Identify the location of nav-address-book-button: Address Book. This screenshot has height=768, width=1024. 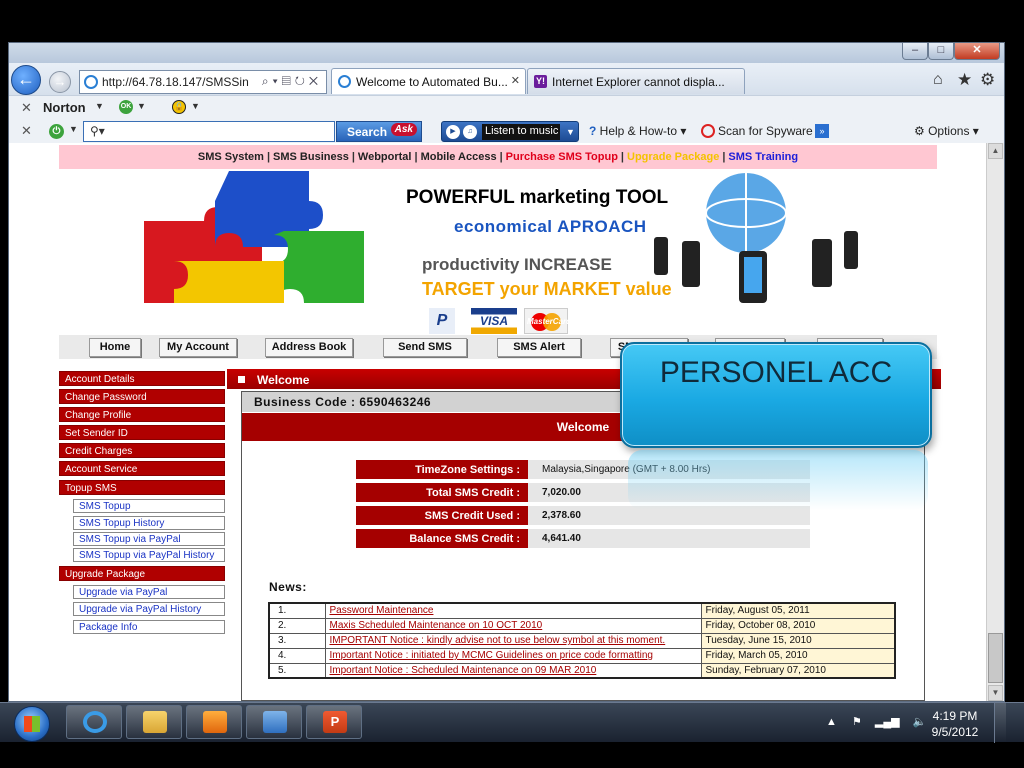
(309, 347).